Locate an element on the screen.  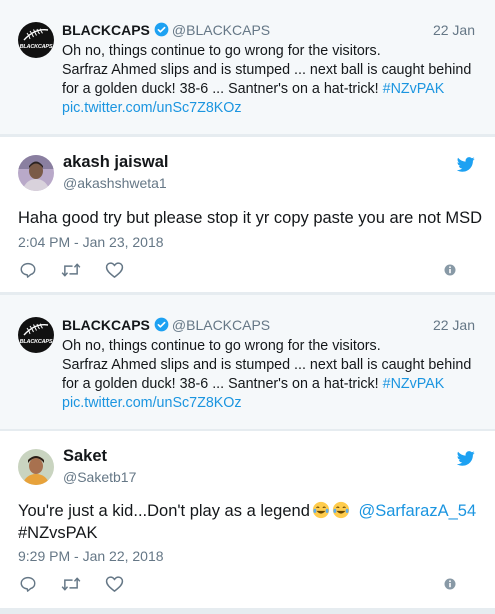
mention-link: @SarfarazA_54 is located at coordinates (417, 511).